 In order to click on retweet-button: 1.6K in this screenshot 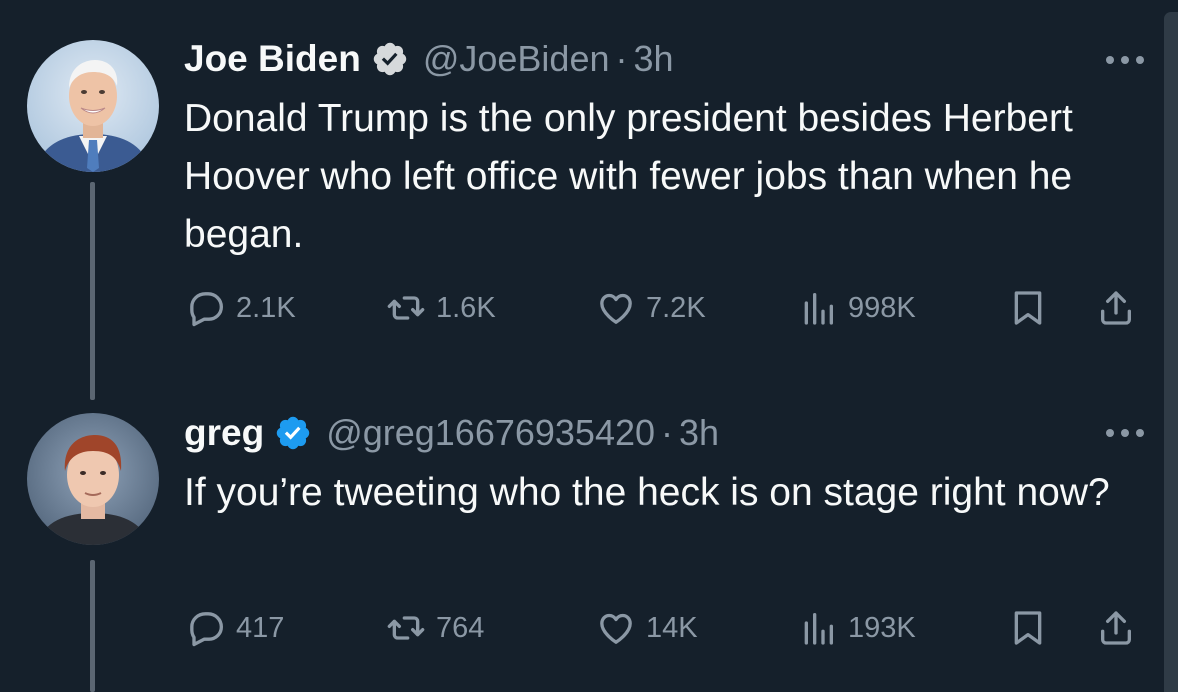, I will do `click(441, 308)`.